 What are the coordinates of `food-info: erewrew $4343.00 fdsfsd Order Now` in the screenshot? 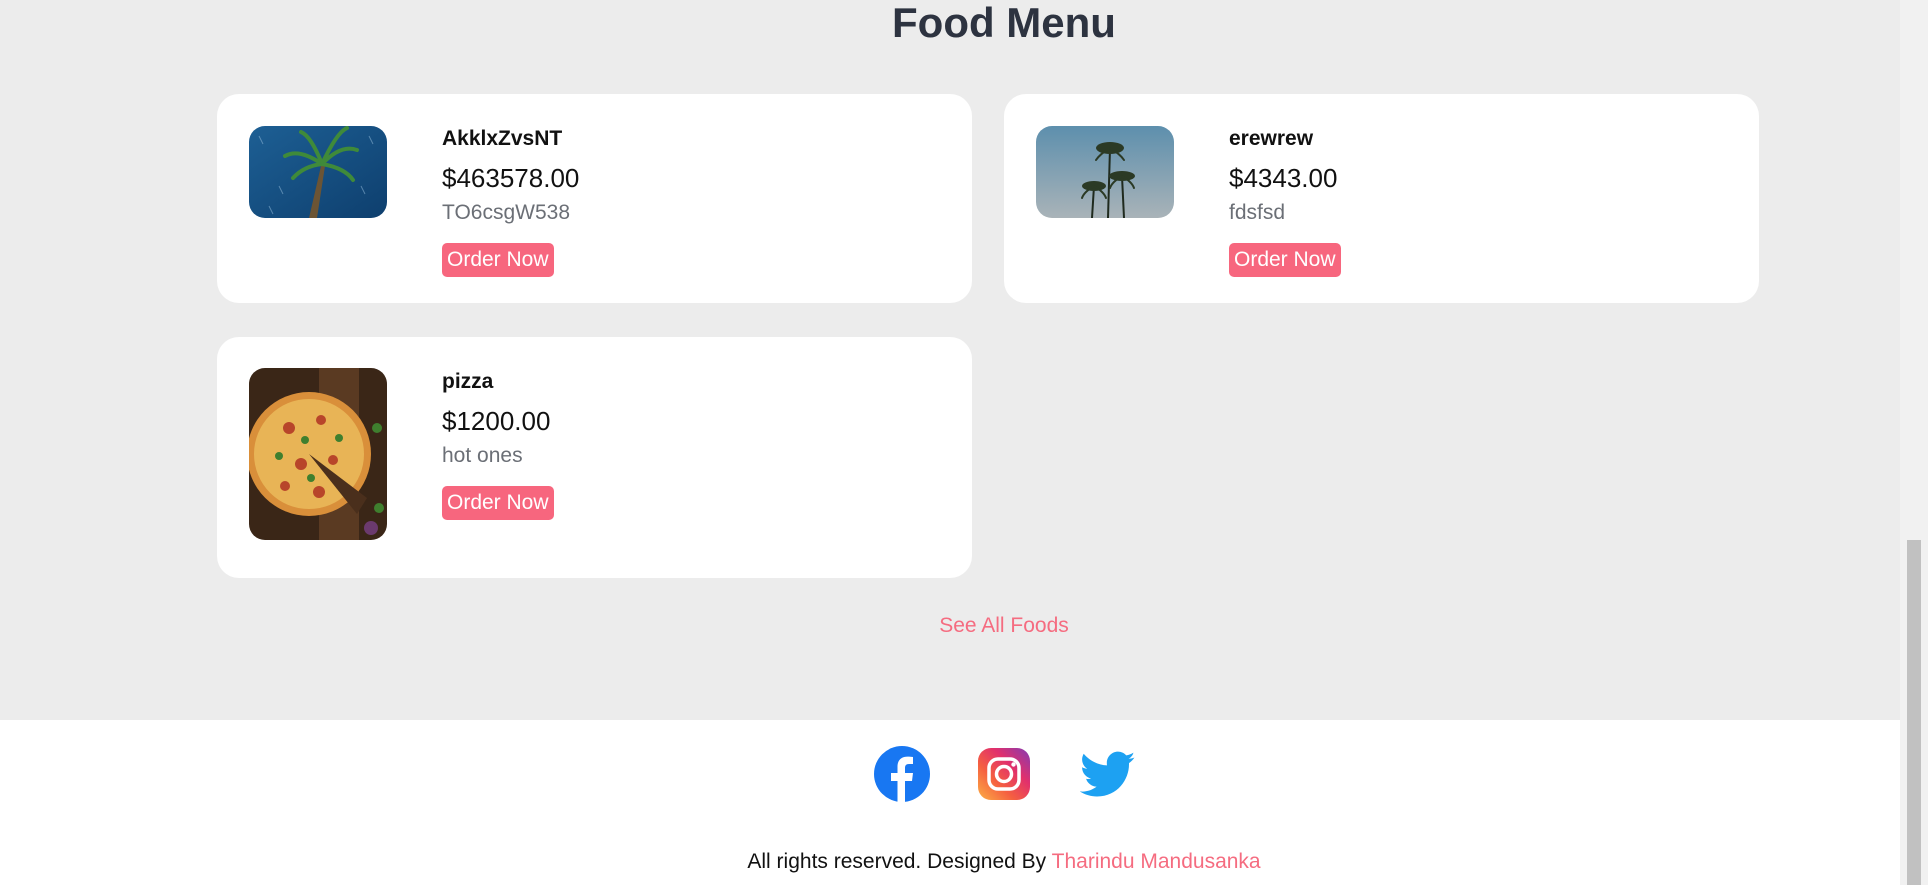 It's located at (1285, 201).